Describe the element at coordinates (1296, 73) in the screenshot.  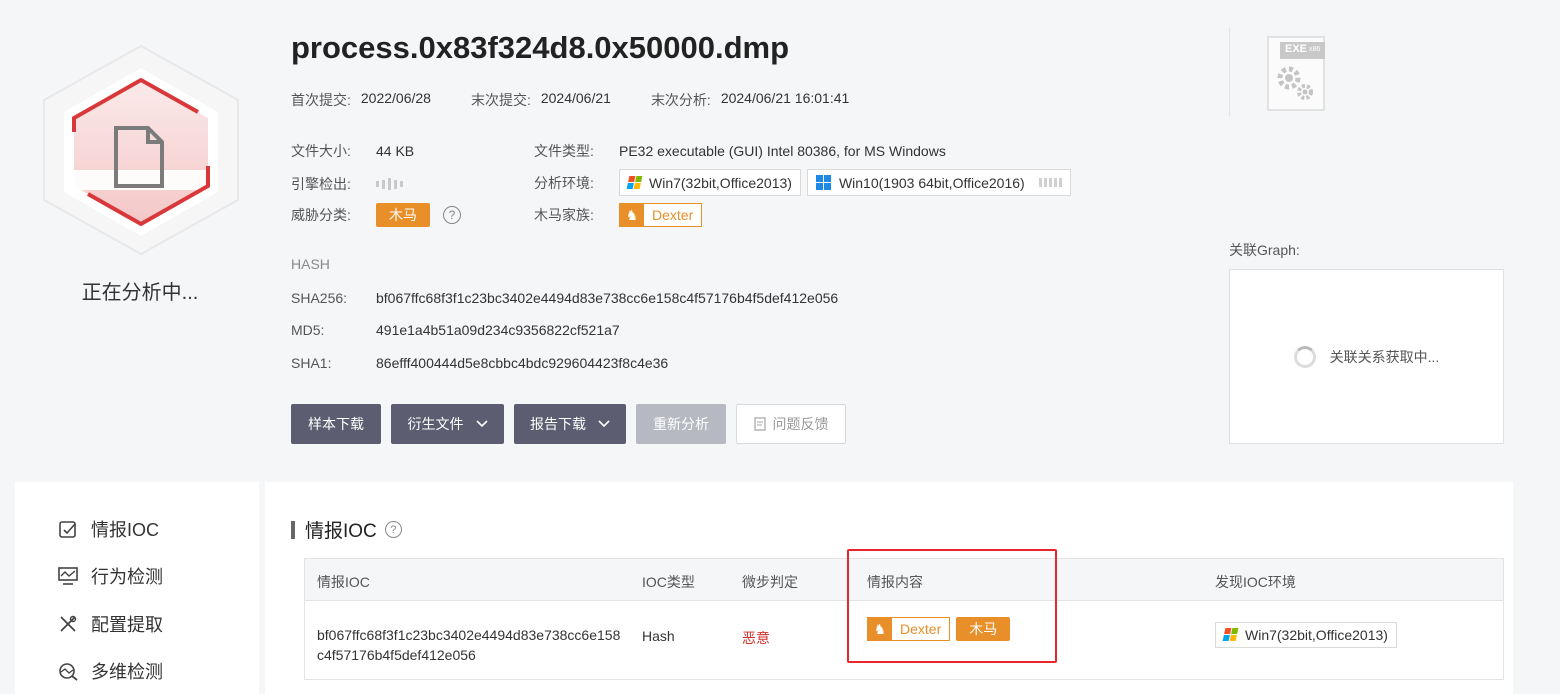
I see `exe-file-icon: EXE x86` at that location.